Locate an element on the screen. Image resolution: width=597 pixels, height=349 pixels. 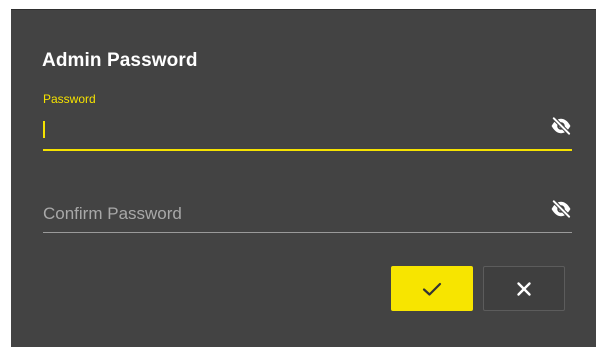
password-label: Password is located at coordinates (69, 99).